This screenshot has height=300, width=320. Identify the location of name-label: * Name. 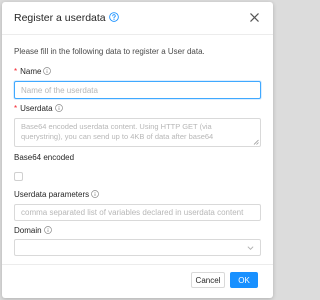
(33, 71).